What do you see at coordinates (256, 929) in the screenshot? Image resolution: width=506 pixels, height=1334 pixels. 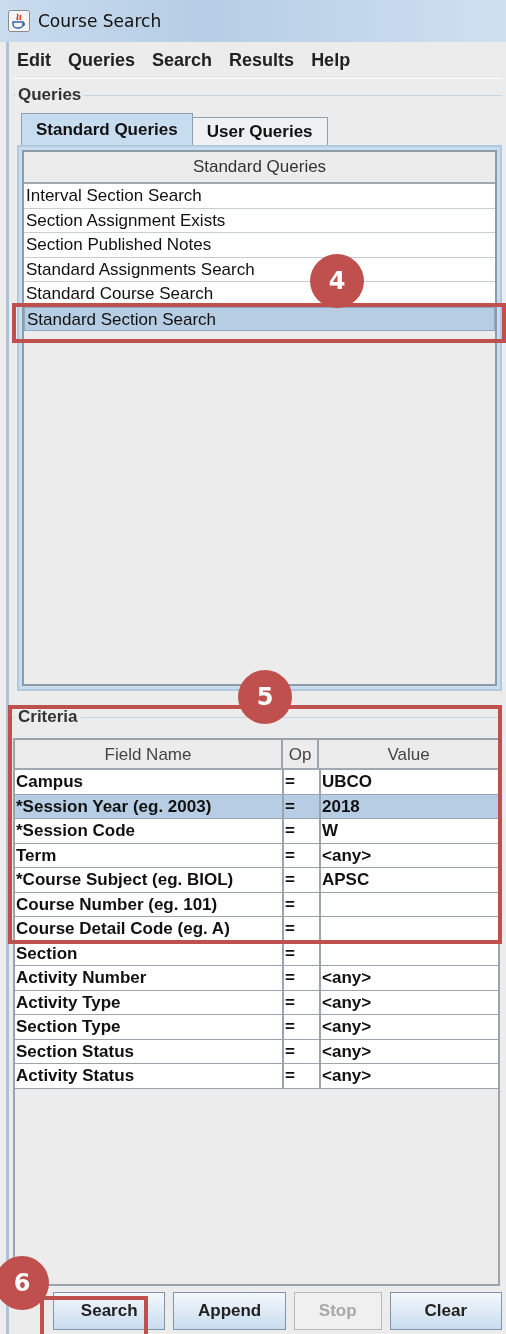 I see `criteria-row: Course Detail Code (eg. A) =` at bounding box center [256, 929].